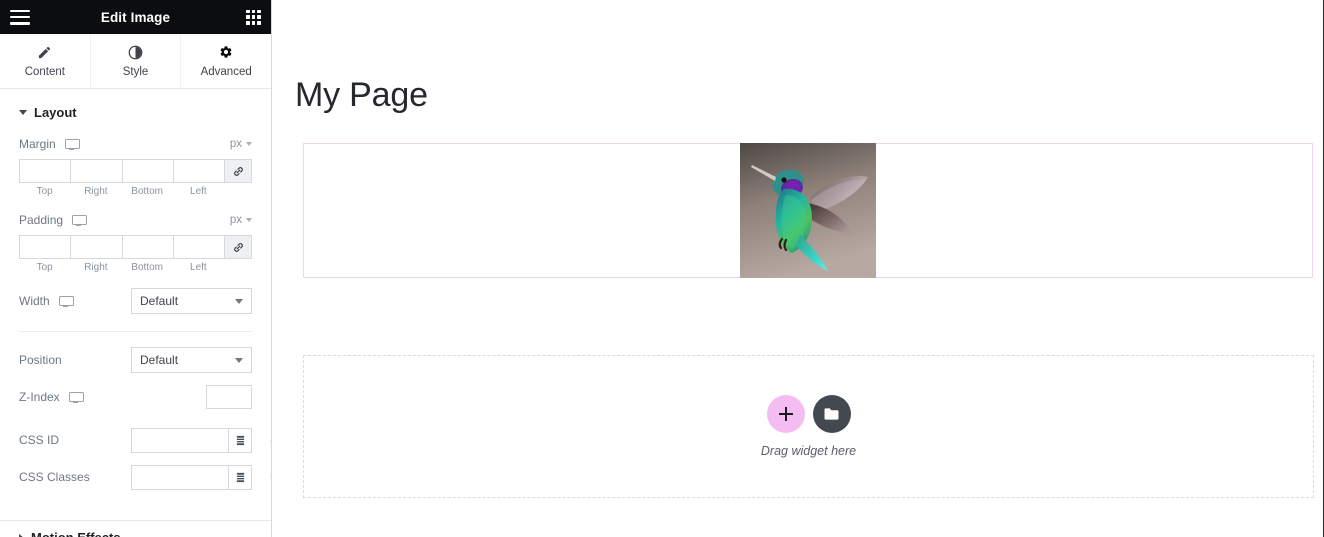  I want to click on pencil-icon, so click(44, 52).